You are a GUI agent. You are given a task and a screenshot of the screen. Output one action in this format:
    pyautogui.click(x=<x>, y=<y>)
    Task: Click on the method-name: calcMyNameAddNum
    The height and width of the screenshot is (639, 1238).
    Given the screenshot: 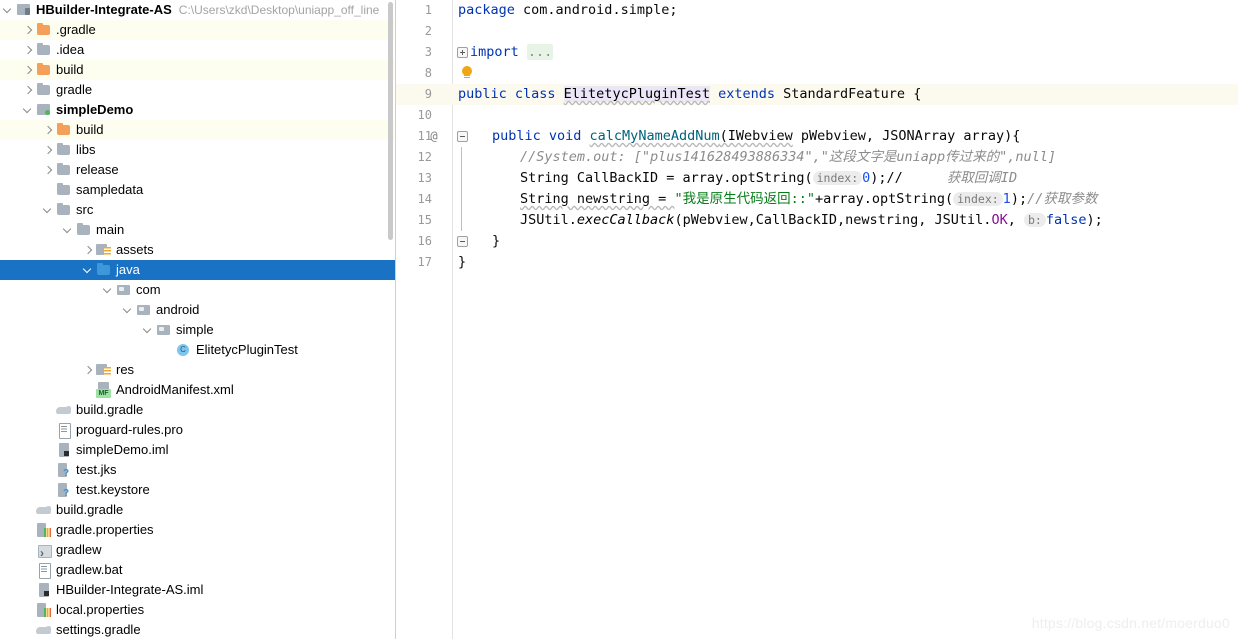 What is the action you would take?
    pyautogui.click(x=655, y=136)
    